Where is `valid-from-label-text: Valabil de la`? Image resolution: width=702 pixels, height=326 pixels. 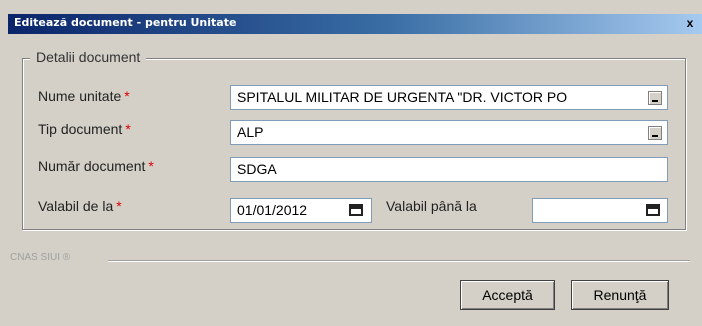
valid-from-label-text: Valabil de la is located at coordinates (76, 206).